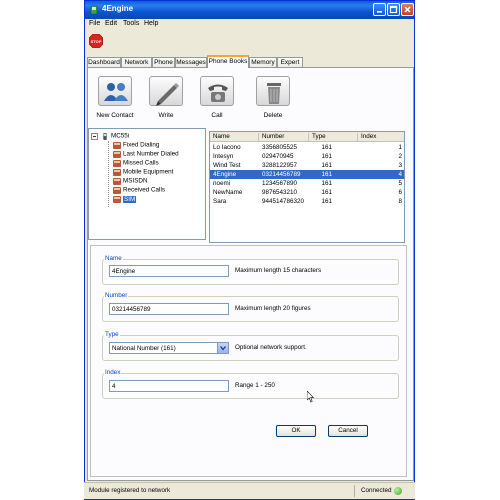 Image resolution: width=500 pixels, height=500 pixels. Describe the element at coordinates (94, 10) in the screenshot. I see `phone-app-icon` at that location.